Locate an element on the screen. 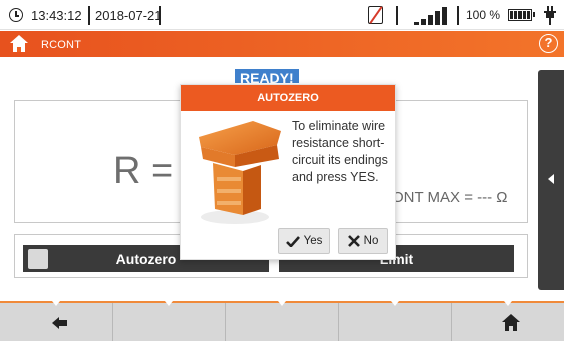  close-icon is located at coordinates (353, 241).